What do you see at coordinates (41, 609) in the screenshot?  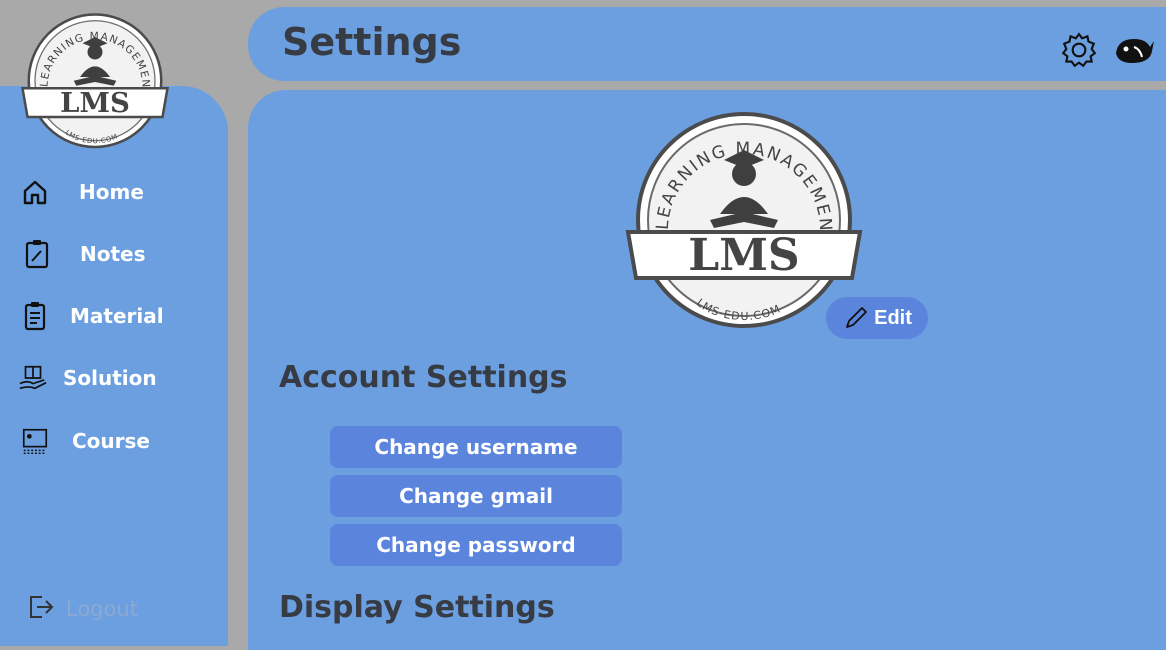 I see `logout-icon` at bounding box center [41, 609].